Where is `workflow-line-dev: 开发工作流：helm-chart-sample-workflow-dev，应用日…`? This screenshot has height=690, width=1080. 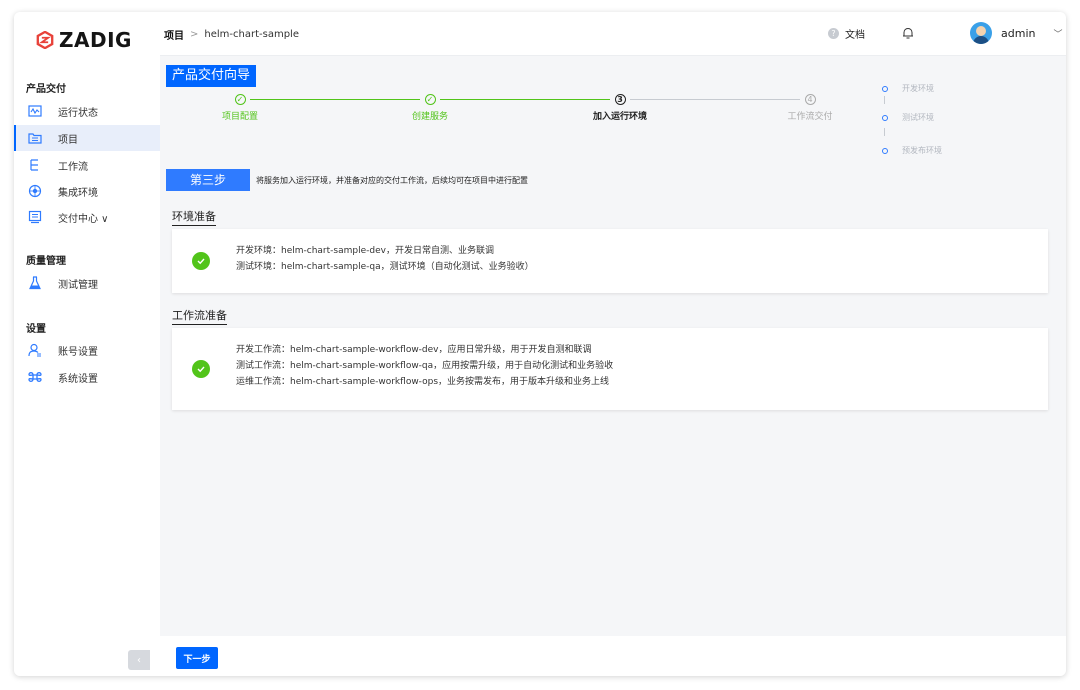 workflow-line-dev: 开发工作流：helm-chart-sample-workflow-dev，应用日… is located at coordinates (414, 350).